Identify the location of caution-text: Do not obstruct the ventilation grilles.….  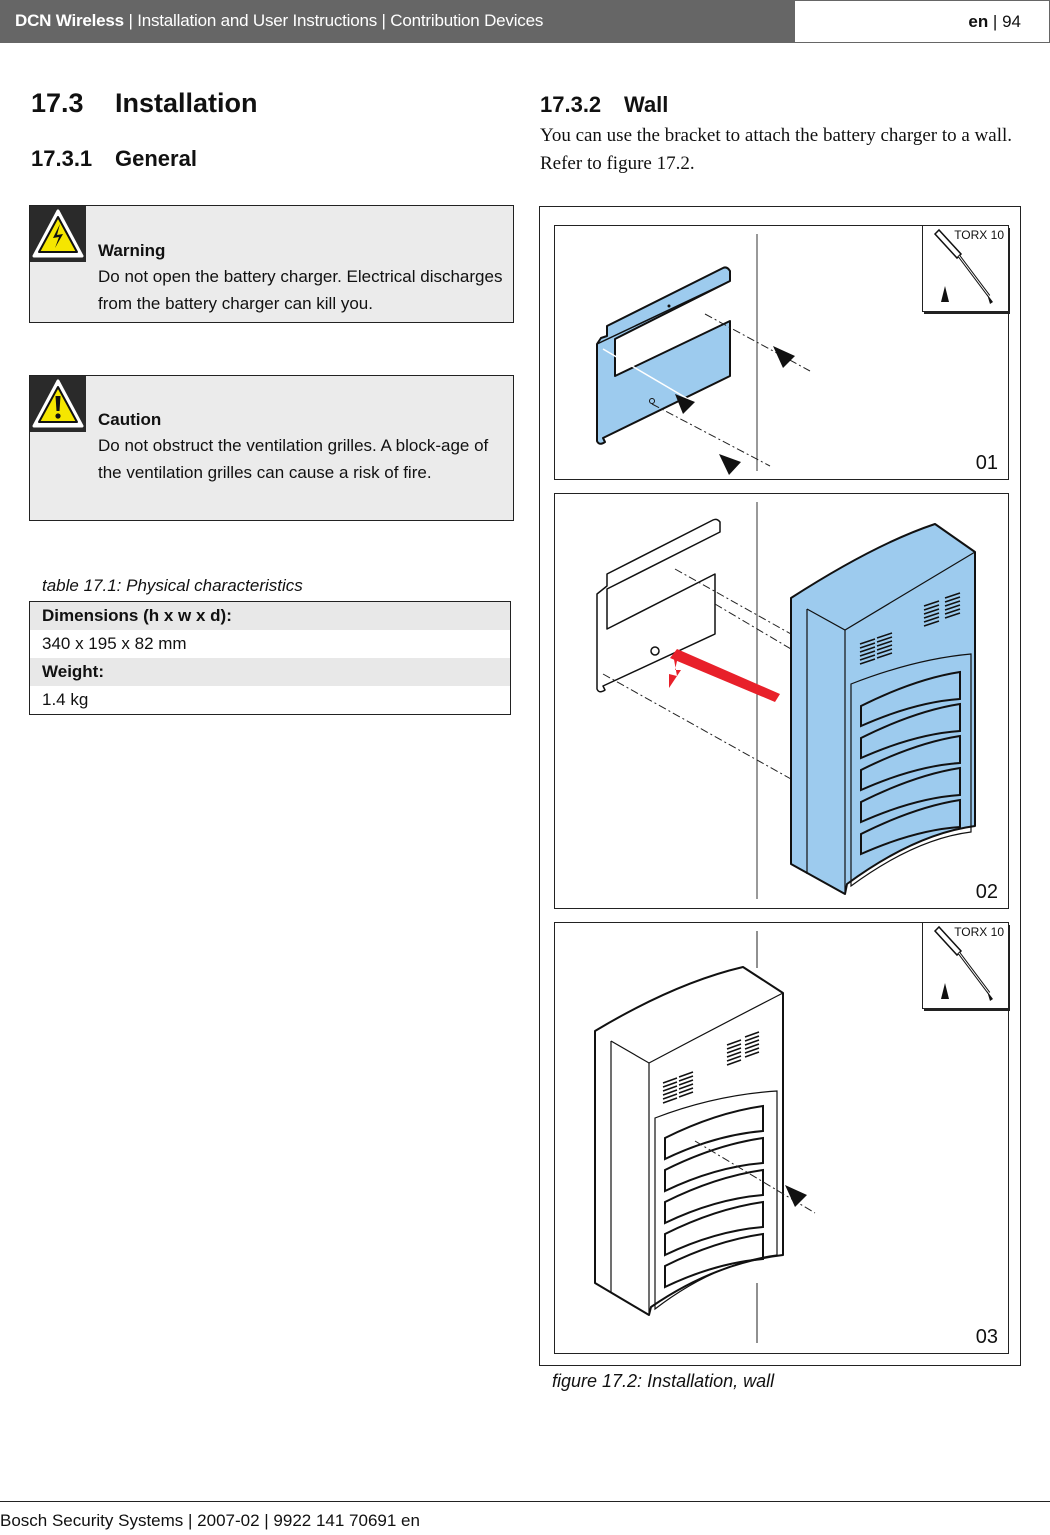
(293, 459).